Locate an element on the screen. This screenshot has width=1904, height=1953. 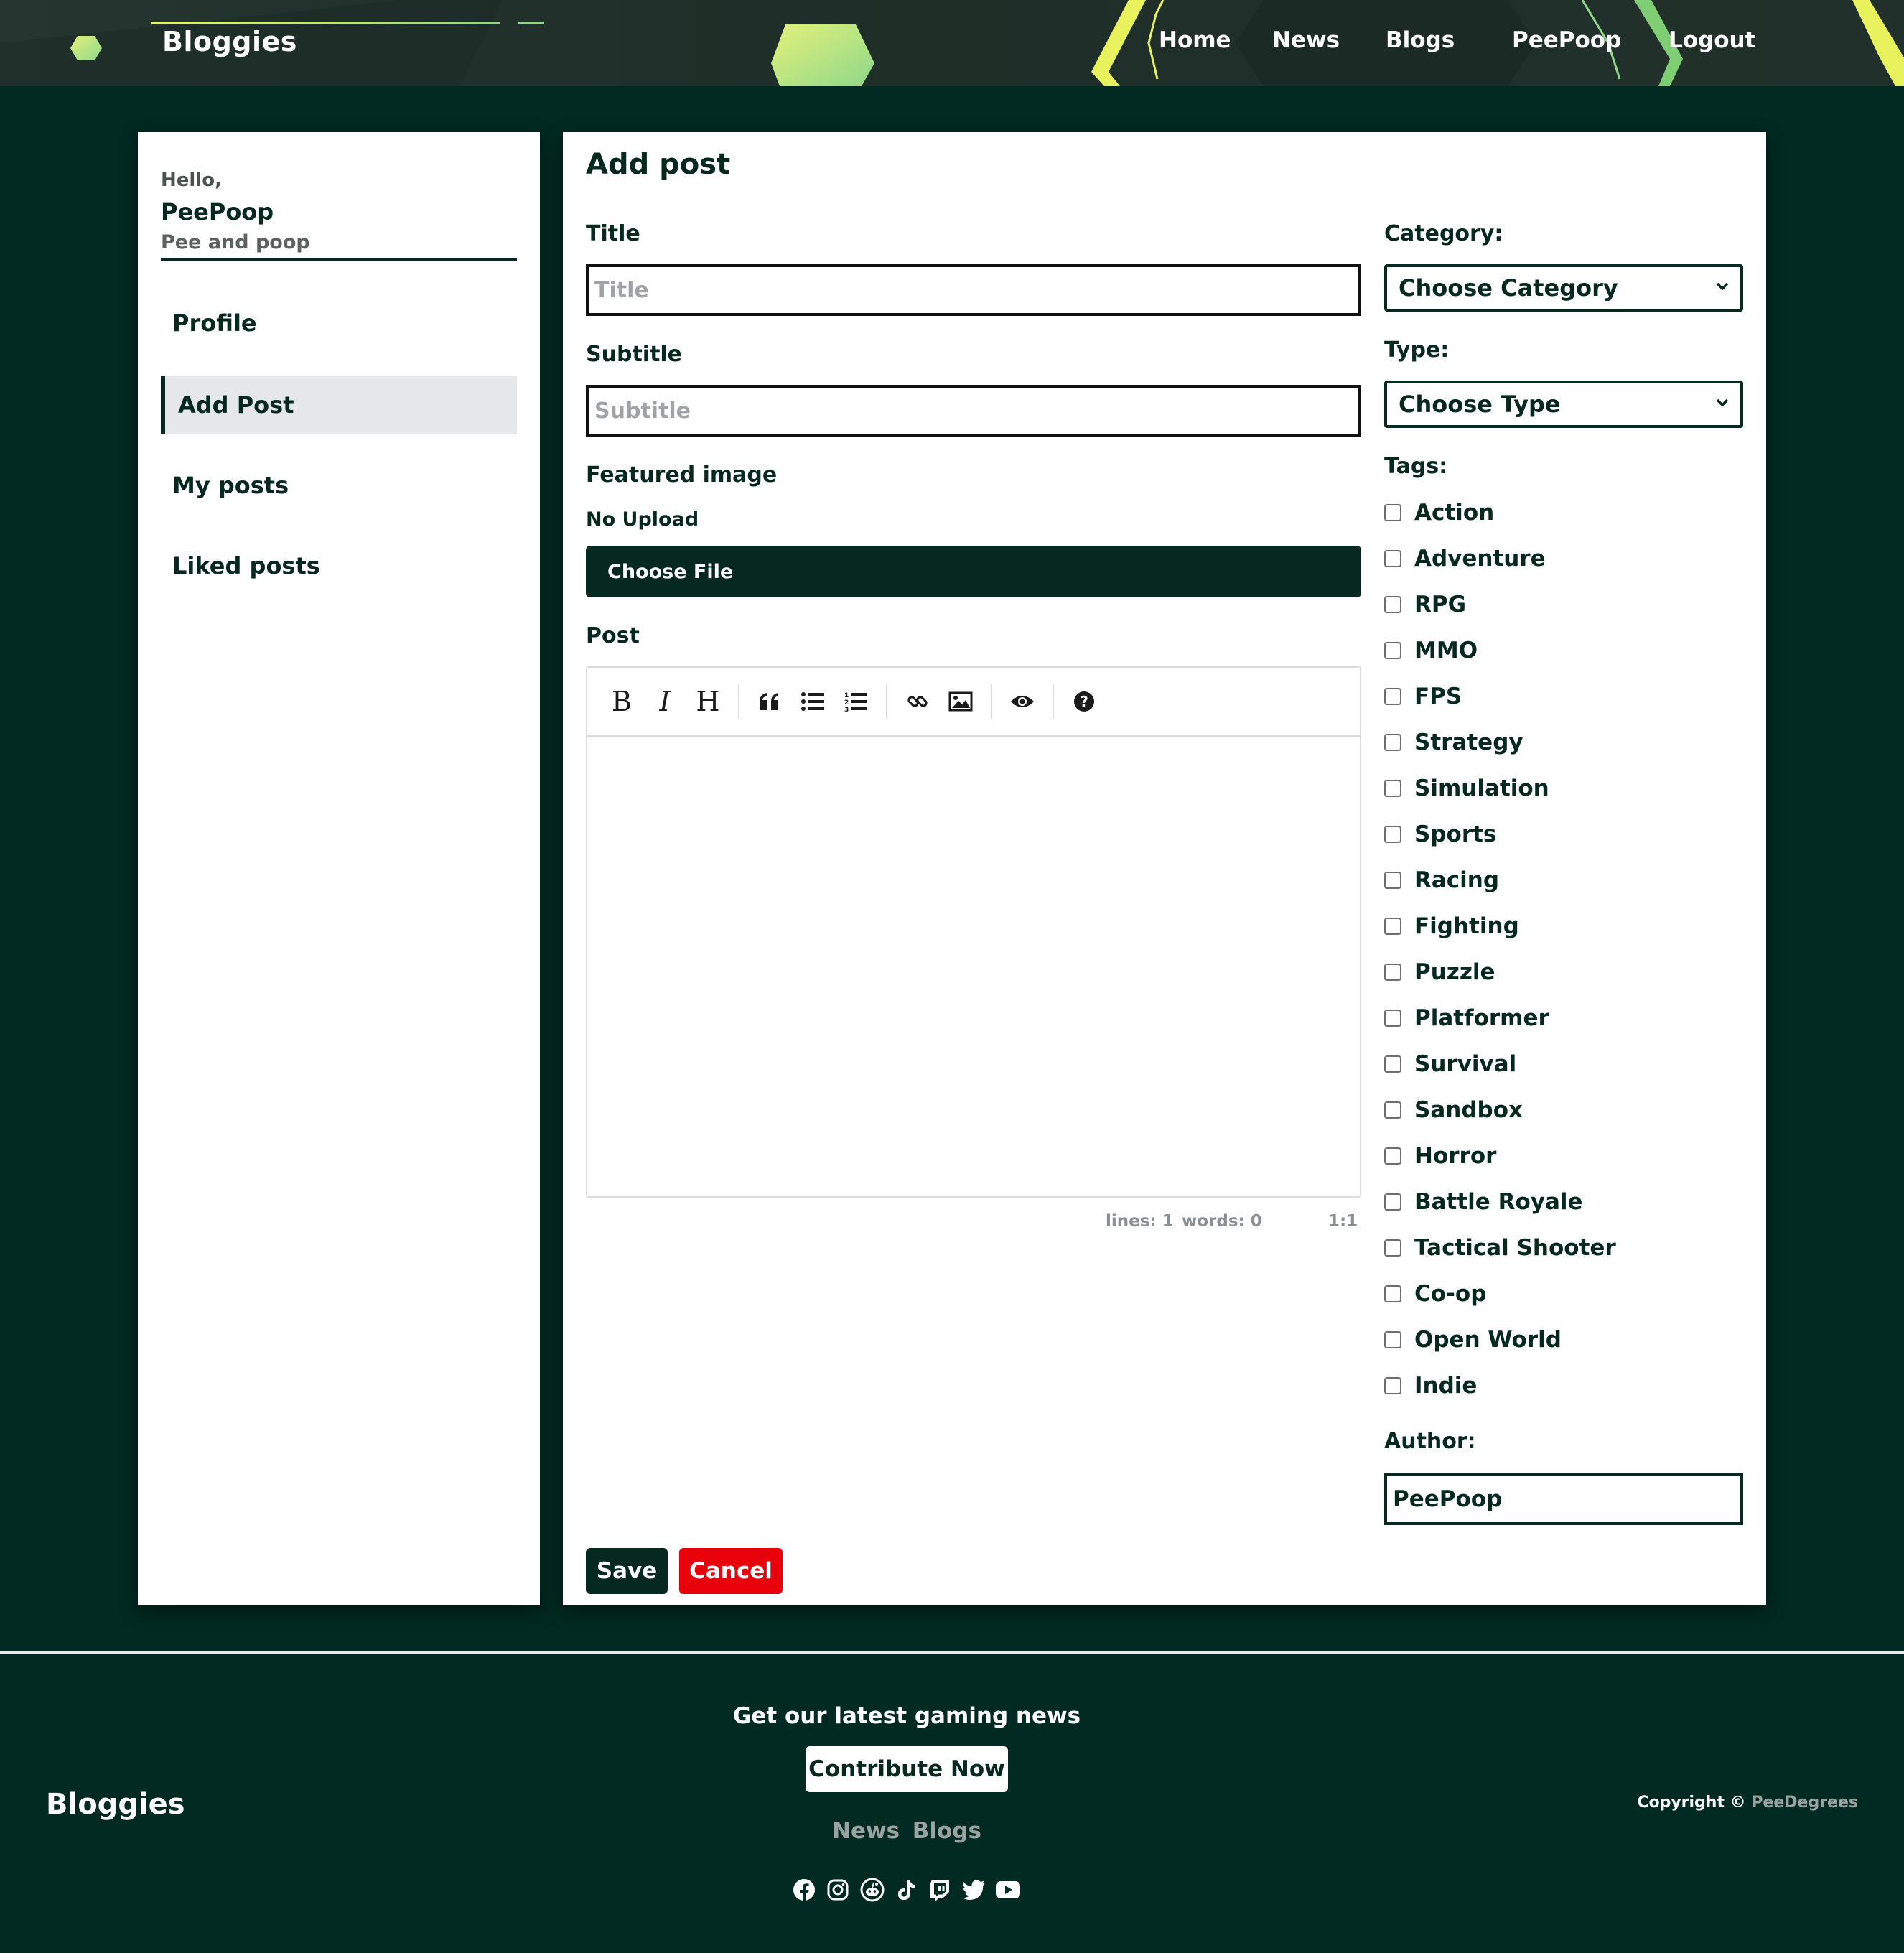
toolbar-separator is located at coordinates (886, 701).